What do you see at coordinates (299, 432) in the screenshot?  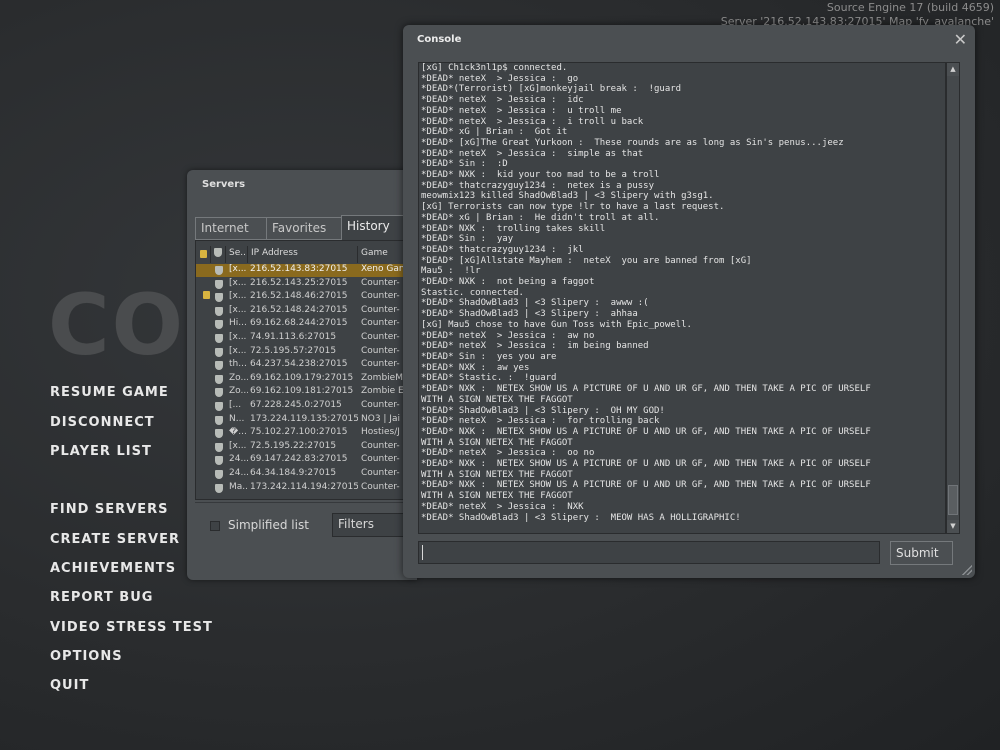 I see `server-ip: 75.102.27.100:27015` at bounding box center [299, 432].